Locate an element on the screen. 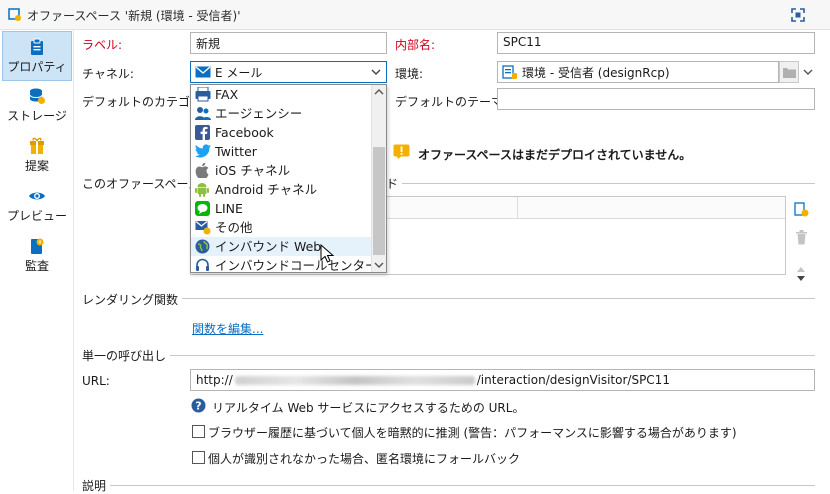 The height and width of the screenshot is (494, 830). sidebar-item-preview: プレビュー is located at coordinates (37, 206).